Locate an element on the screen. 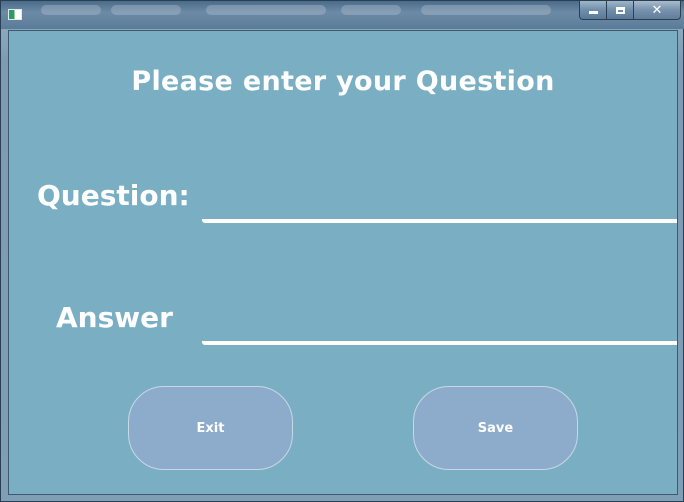 The image size is (684, 502). answer-label: Answer is located at coordinates (114, 317).